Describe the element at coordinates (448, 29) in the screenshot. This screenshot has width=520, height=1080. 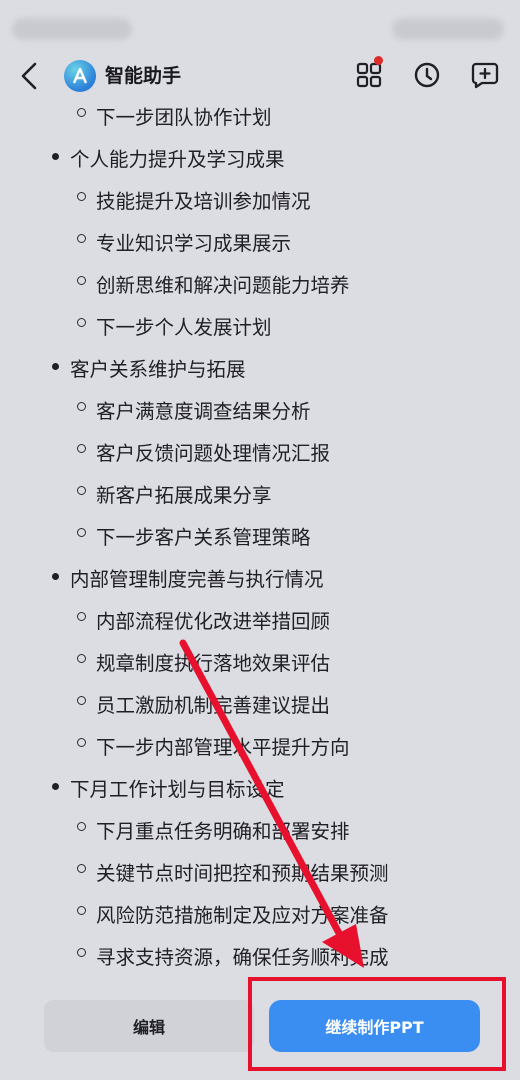
I see `status-bar-blurred-right` at that location.